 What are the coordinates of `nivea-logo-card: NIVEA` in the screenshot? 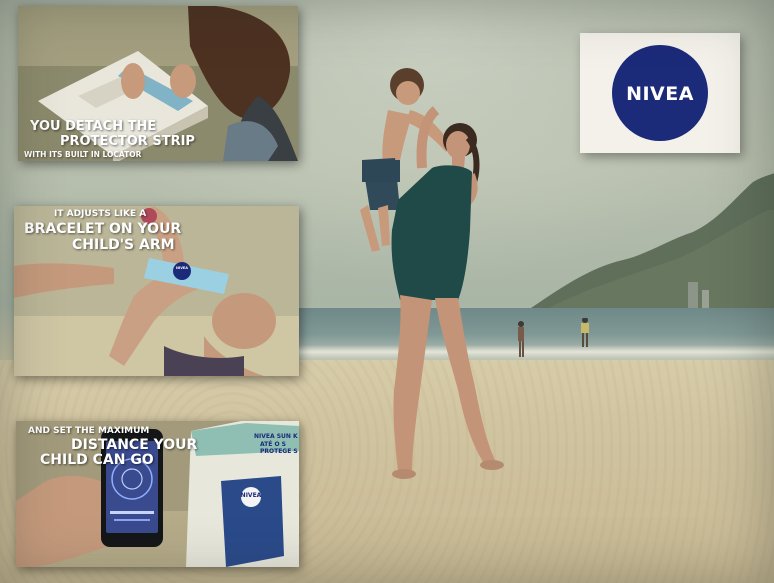 It's located at (660, 93).